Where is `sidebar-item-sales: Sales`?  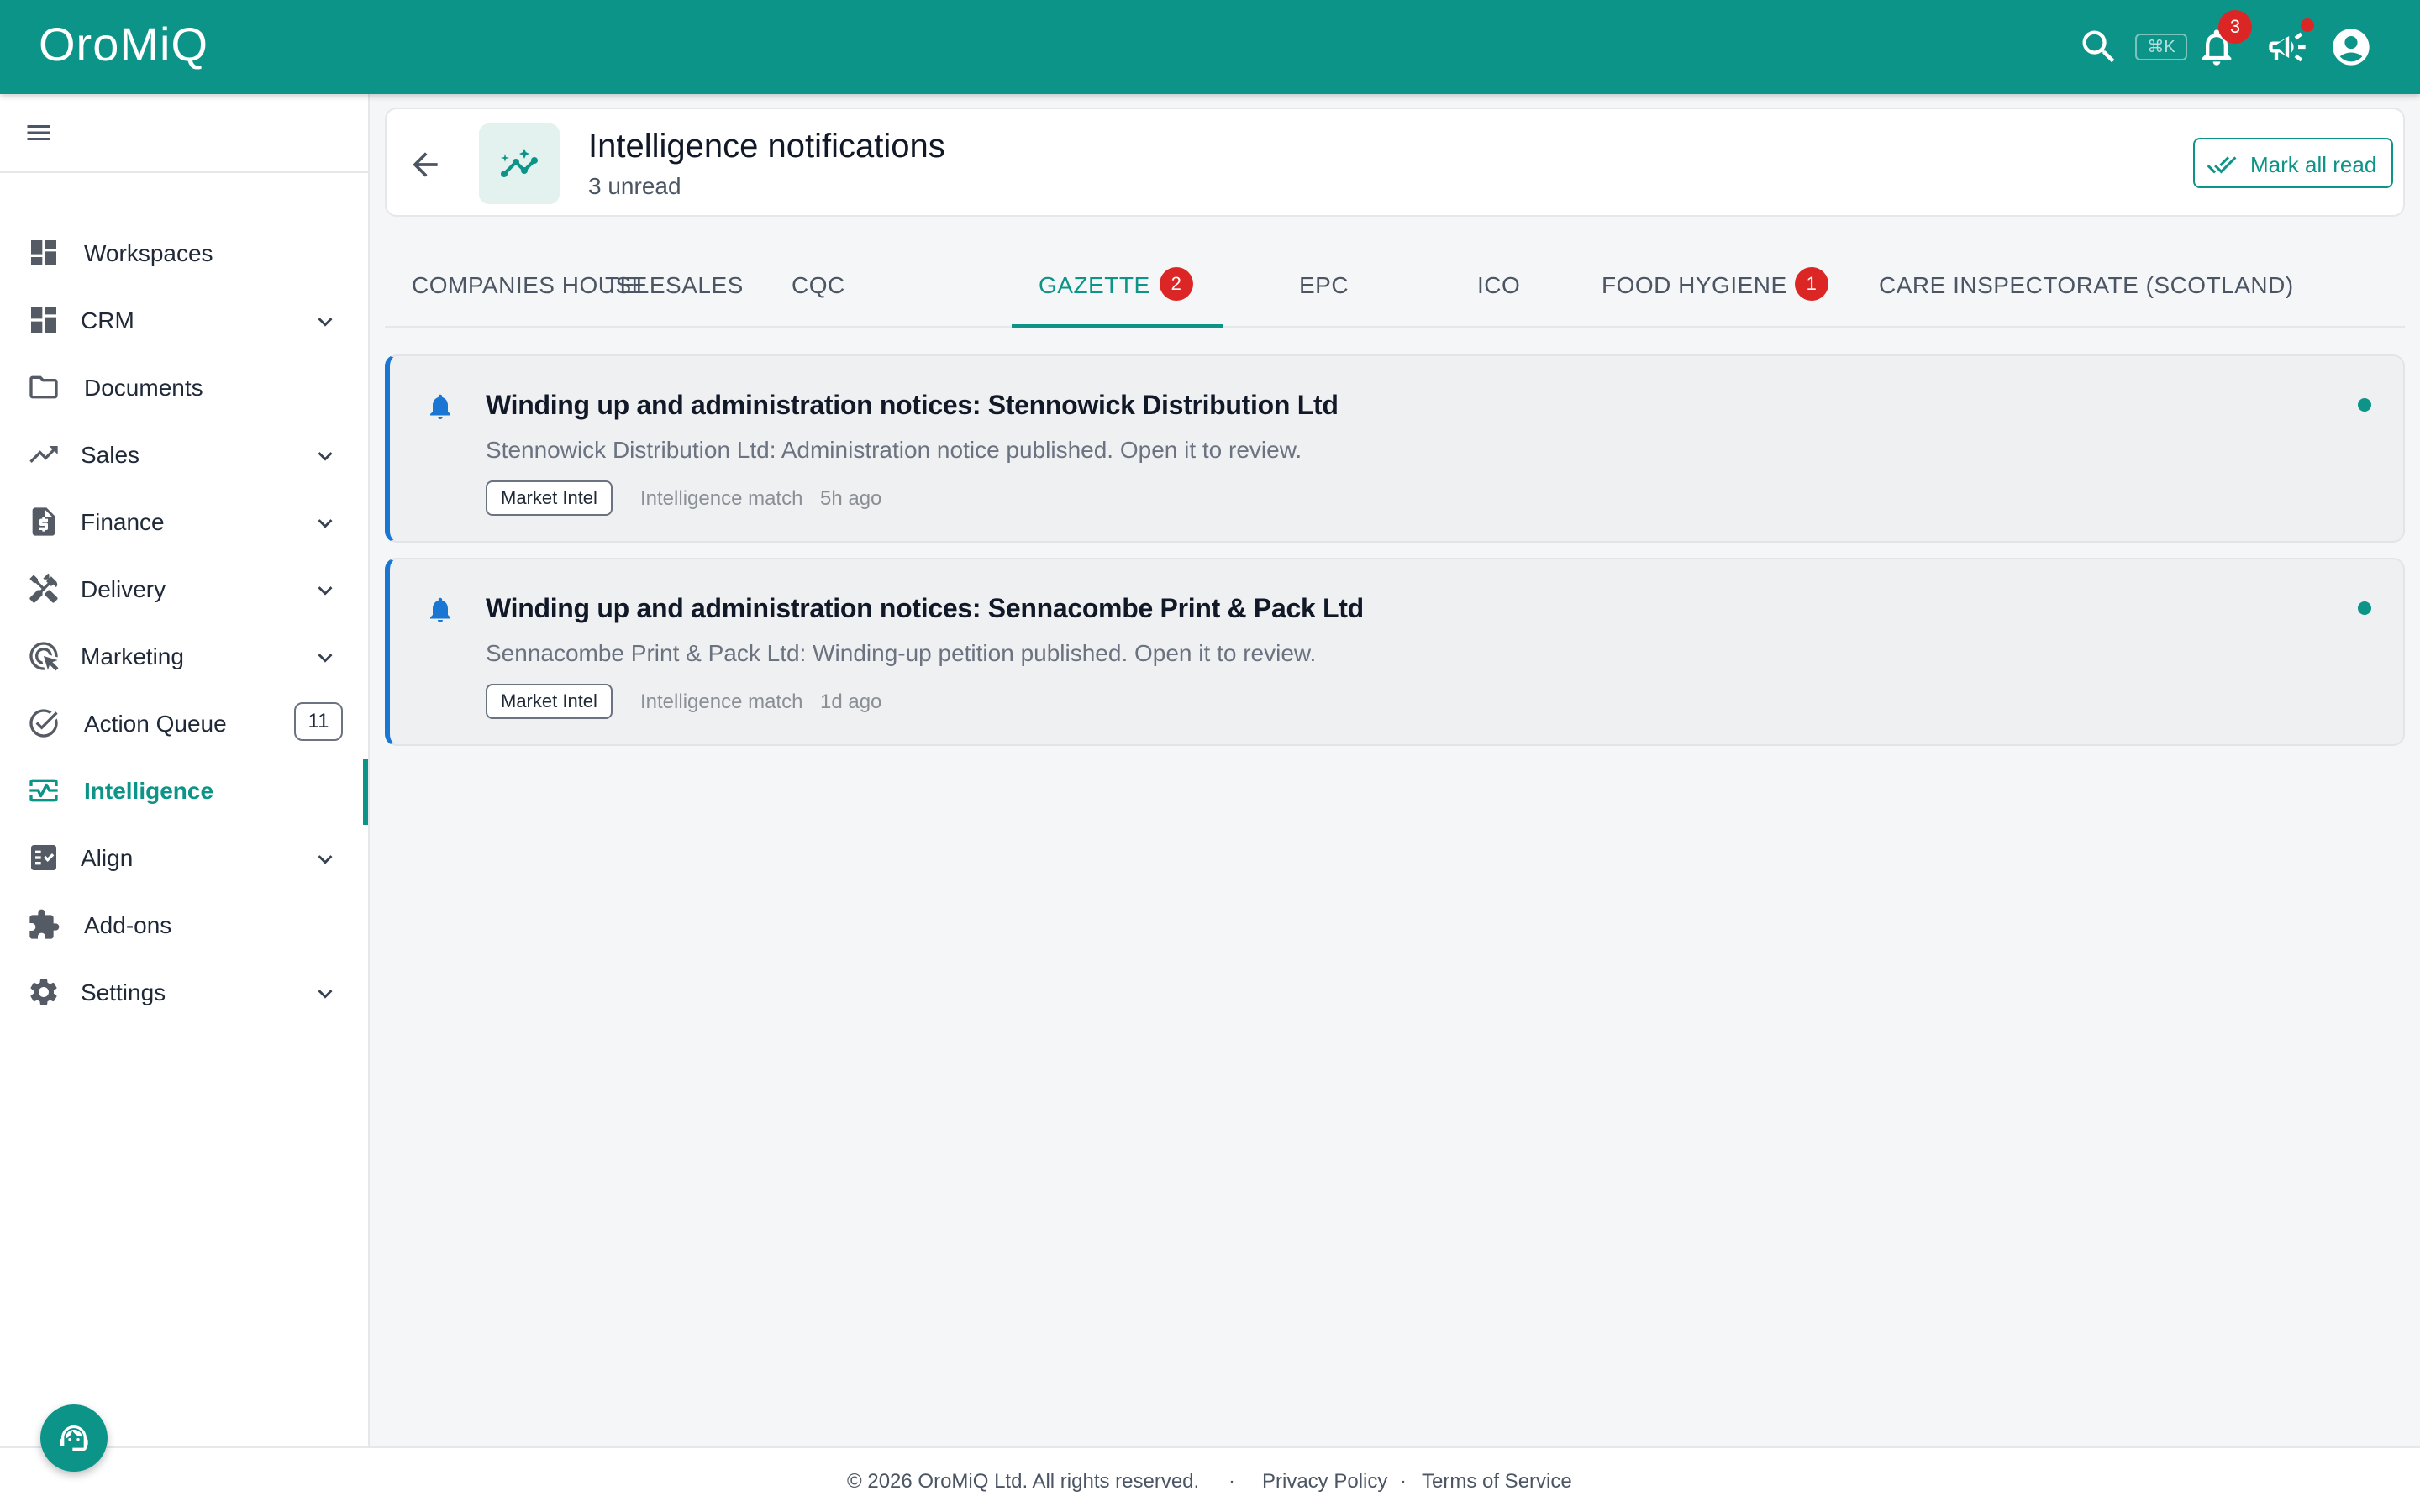
sidebar-item-sales: Sales is located at coordinates (184, 456).